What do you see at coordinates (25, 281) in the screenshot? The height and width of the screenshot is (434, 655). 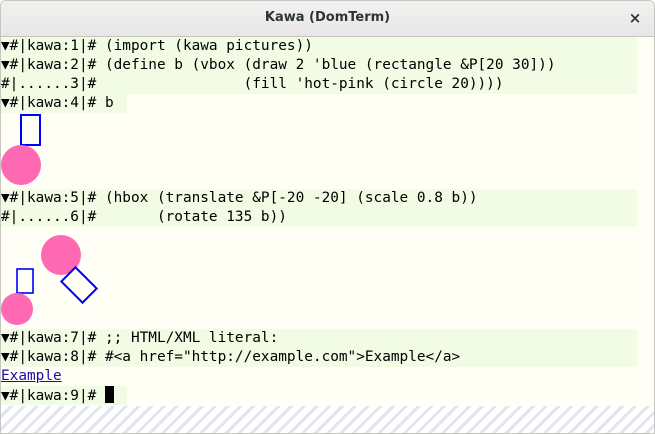 I see `scaled-blue-rectangle` at bounding box center [25, 281].